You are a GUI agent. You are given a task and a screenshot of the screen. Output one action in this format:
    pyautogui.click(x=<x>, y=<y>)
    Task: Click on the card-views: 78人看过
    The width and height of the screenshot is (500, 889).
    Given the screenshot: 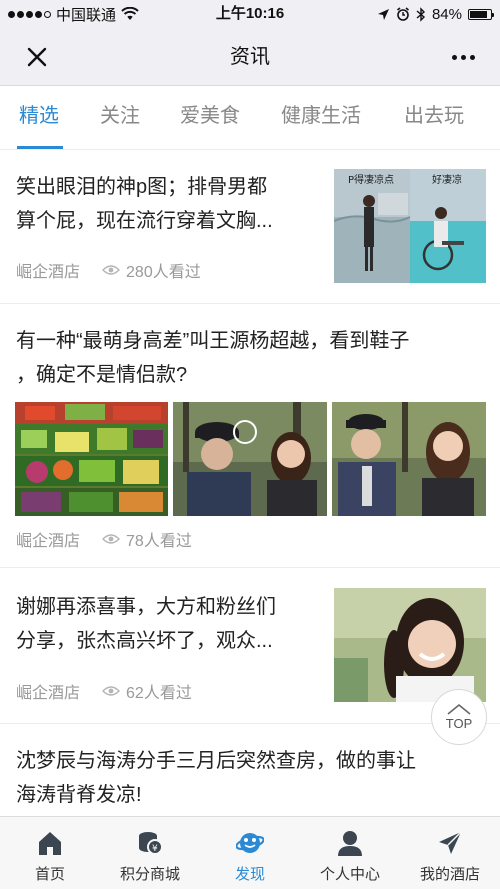 What is the action you would take?
    pyautogui.click(x=159, y=541)
    